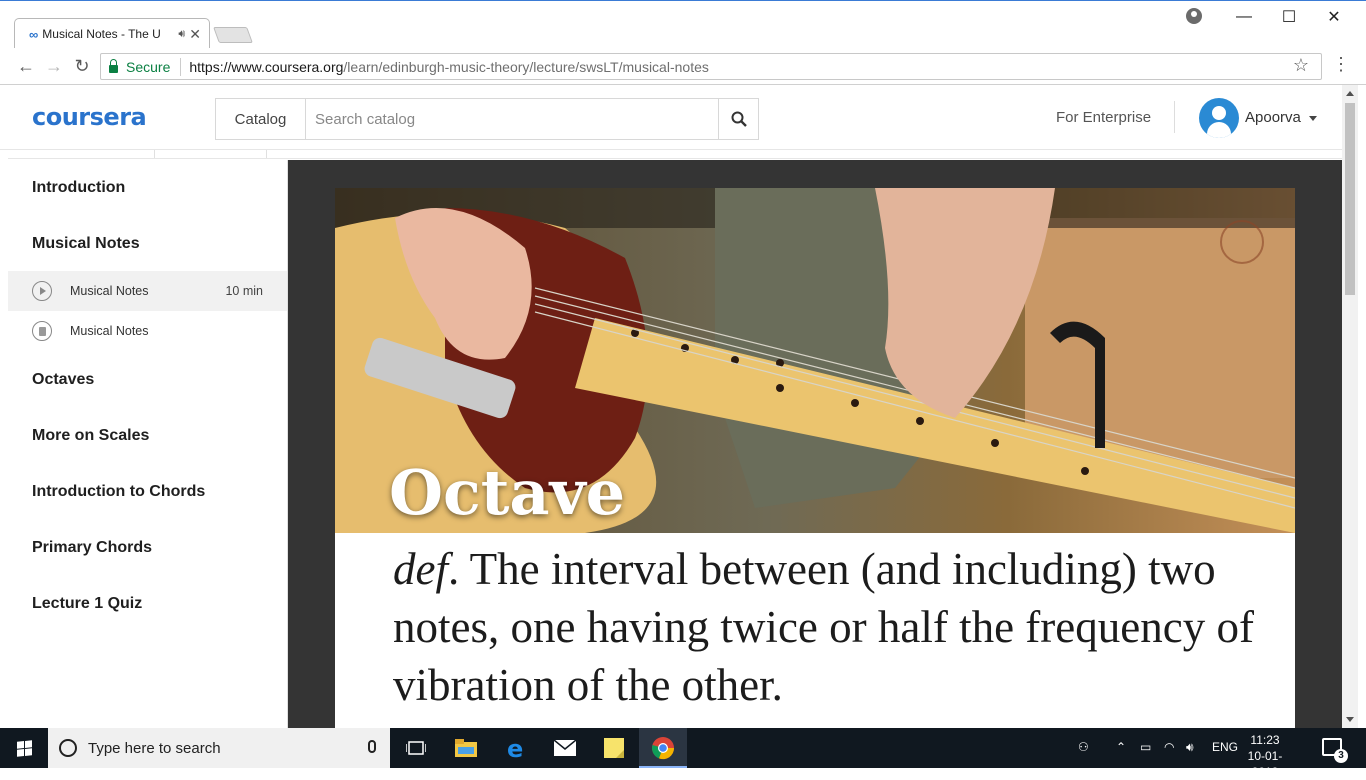 This screenshot has height=780, width=1366. What do you see at coordinates (675, 154) in the screenshot?
I see `sub-navigation-strip` at bounding box center [675, 154].